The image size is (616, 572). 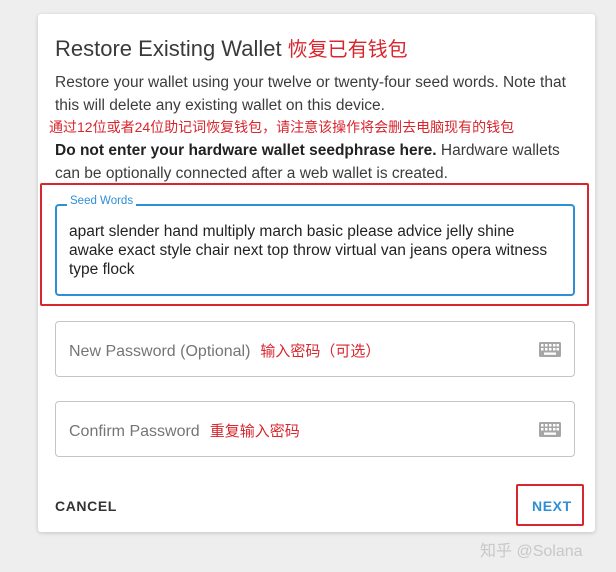 What do you see at coordinates (347, 50) in the screenshot?
I see `title-annotation: 恢复已有钱包` at bounding box center [347, 50].